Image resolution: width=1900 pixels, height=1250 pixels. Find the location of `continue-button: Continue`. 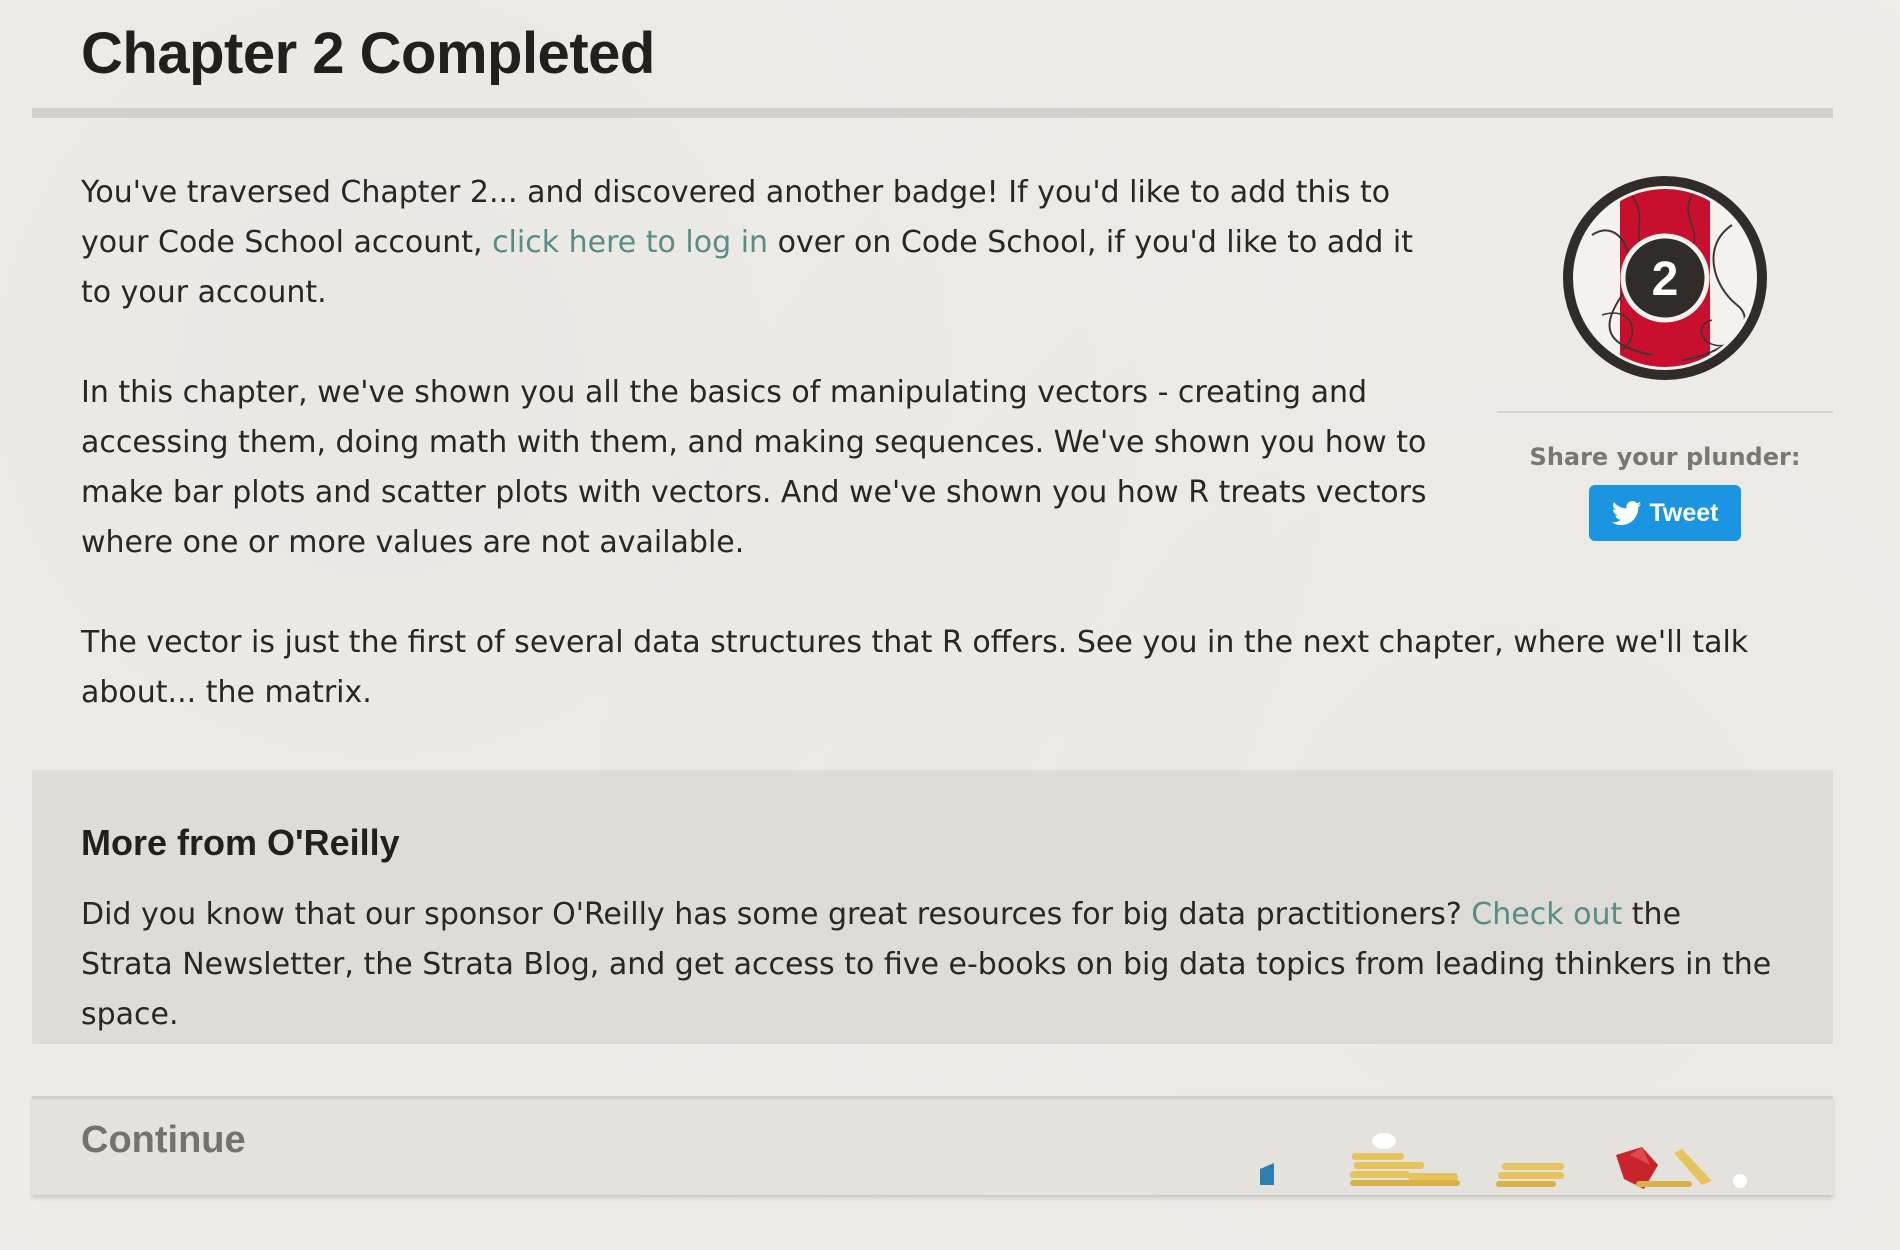

continue-button: Continue is located at coordinates (932, 1145).